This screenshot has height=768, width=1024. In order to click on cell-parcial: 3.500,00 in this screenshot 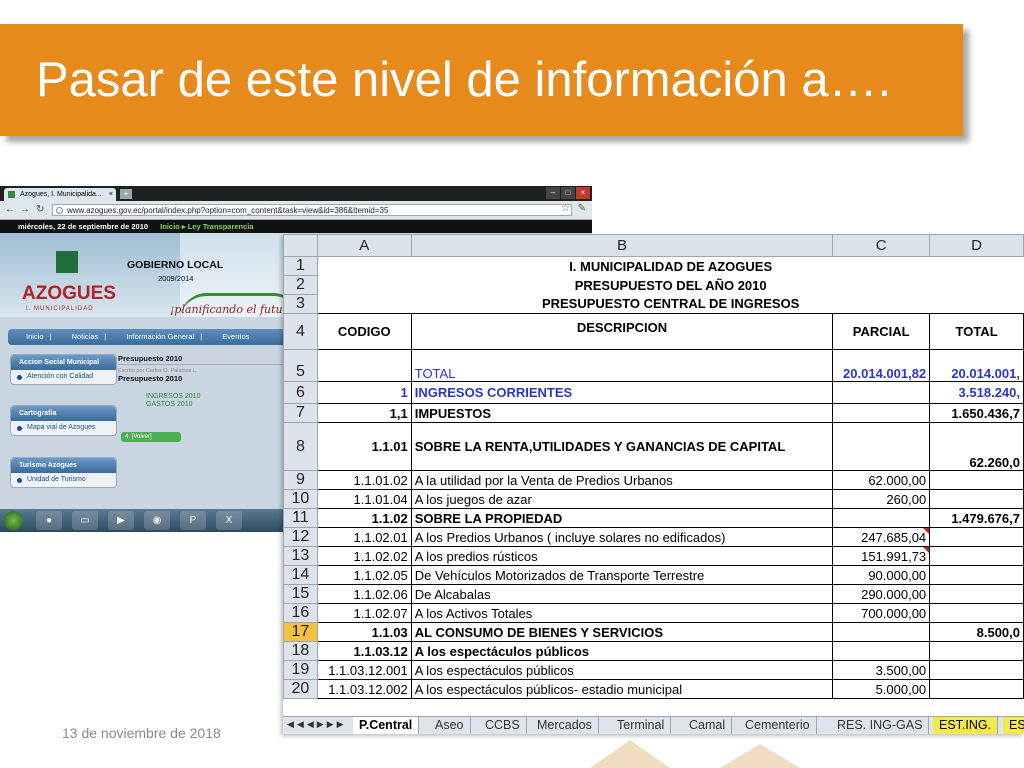, I will do `click(881, 670)`.